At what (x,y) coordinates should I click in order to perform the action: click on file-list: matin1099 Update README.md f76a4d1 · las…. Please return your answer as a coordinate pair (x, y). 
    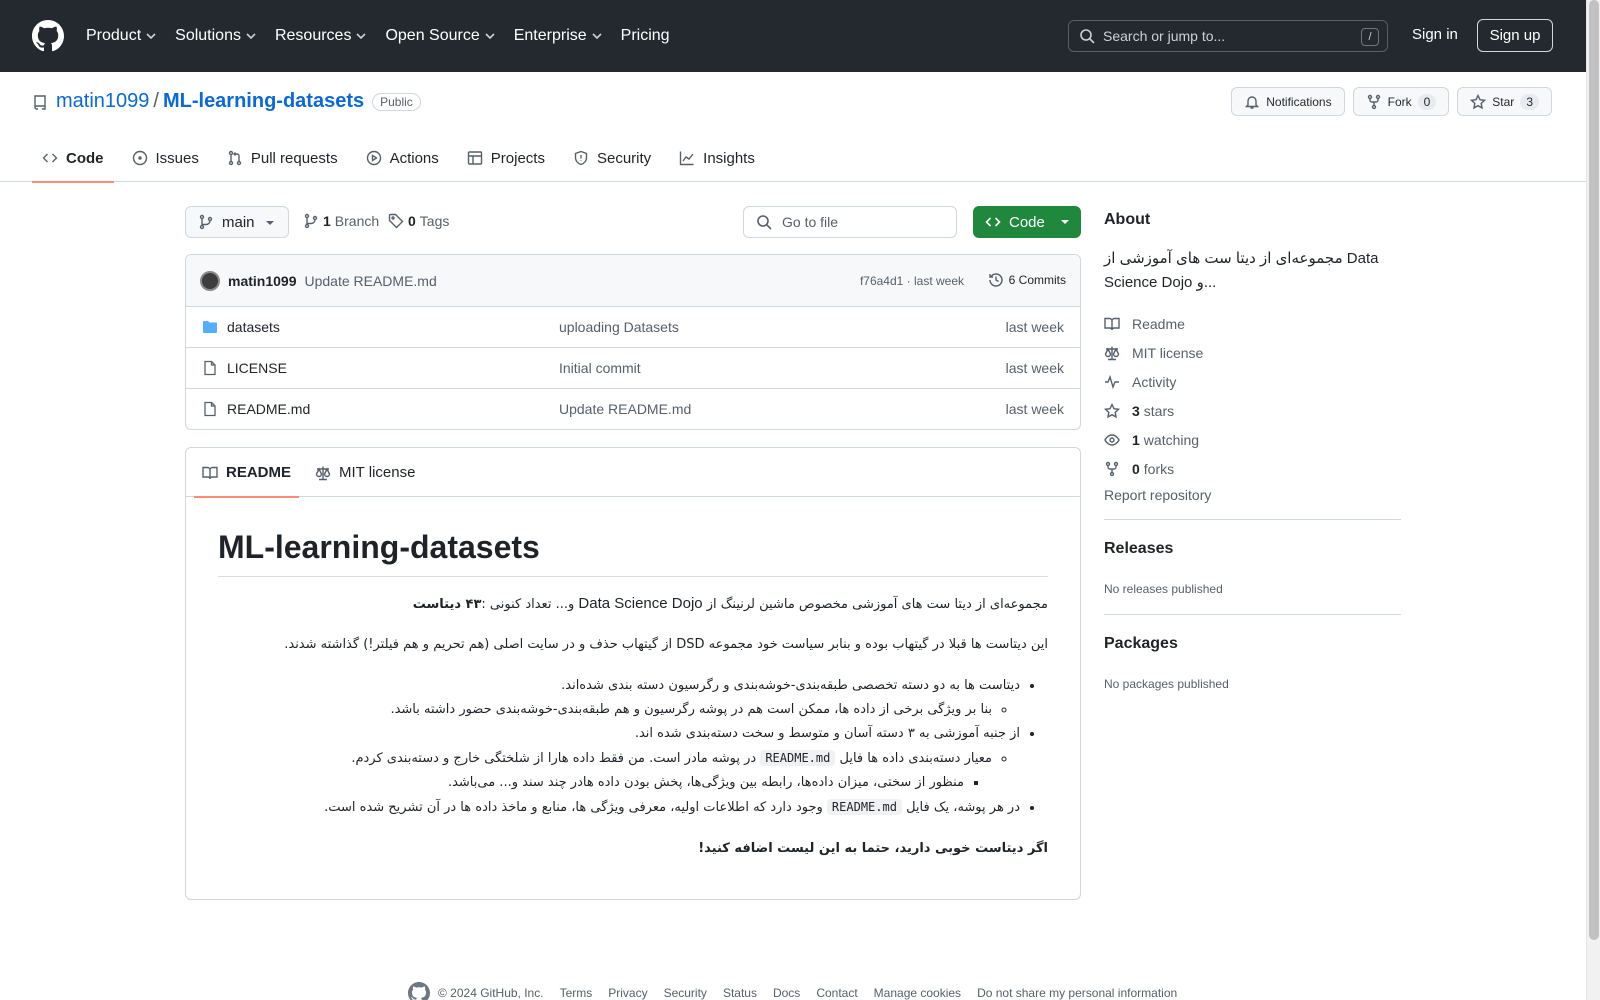
    Looking at the image, I should click on (633, 342).